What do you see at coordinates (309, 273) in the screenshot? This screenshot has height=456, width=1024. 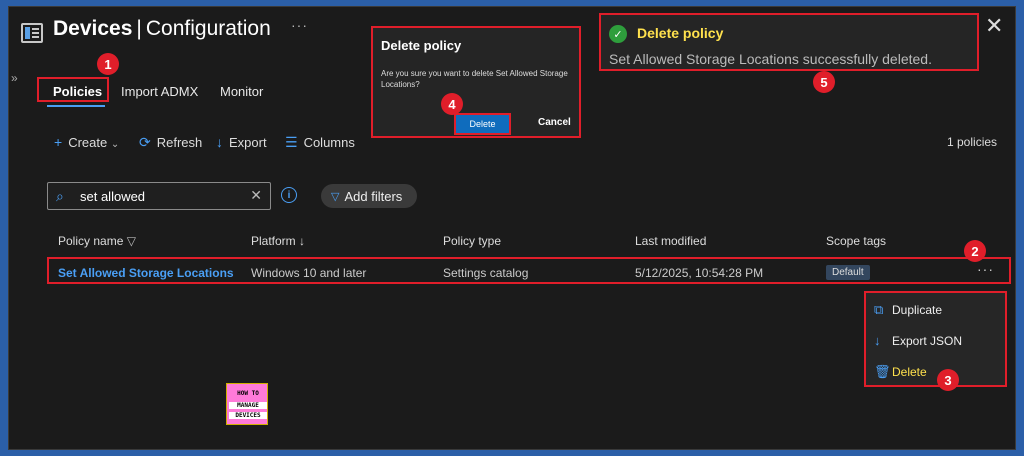 I see `platform-cell: Windows 10 and later` at bounding box center [309, 273].